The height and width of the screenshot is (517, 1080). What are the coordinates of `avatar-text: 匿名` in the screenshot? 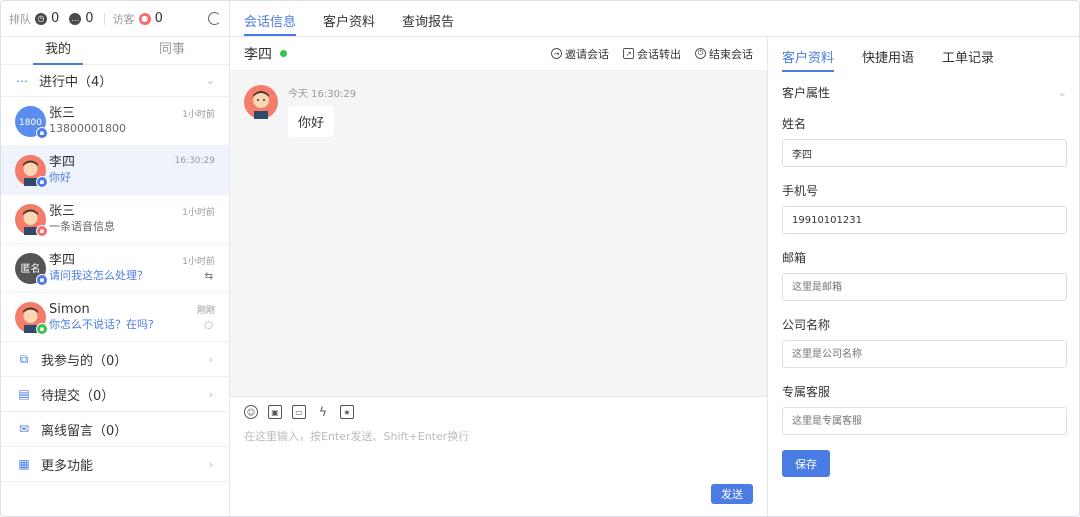 It's located at (31, 268).